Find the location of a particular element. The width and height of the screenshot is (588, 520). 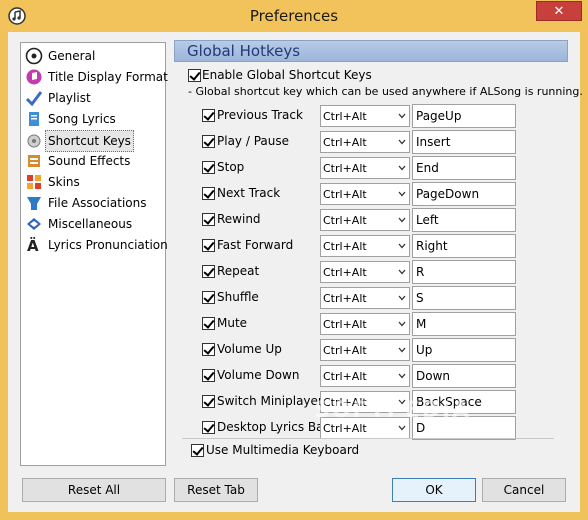

close-button: ✕ is located at coordinates (559, 11).